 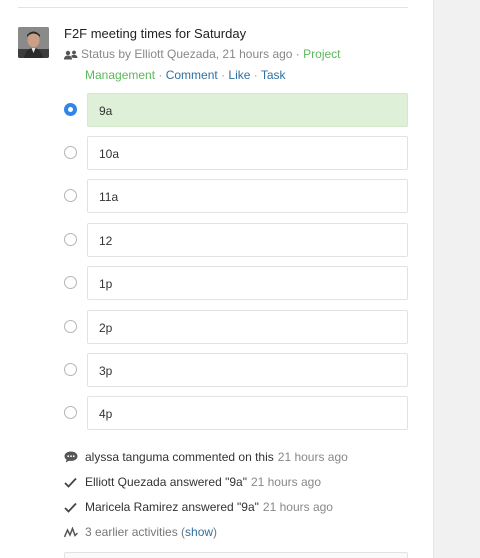 I want to click on poll-option: 9a, so click(x=235, y=110).